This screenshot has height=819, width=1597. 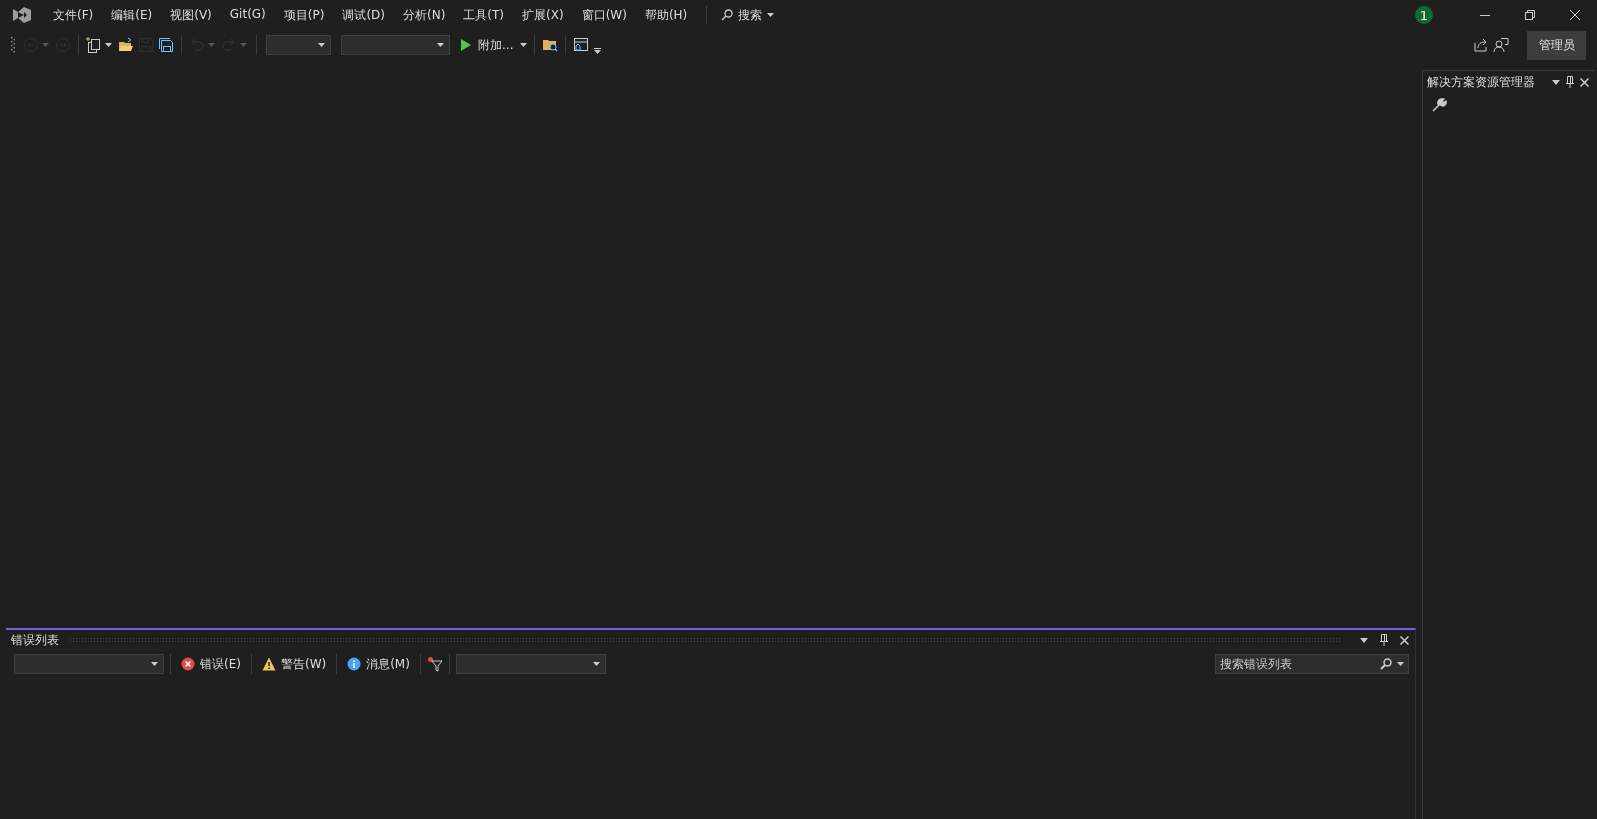 What do you see at coordinates (354, 664) in the screenshot?
I see `info-icon` at bounding box center [354, 664].